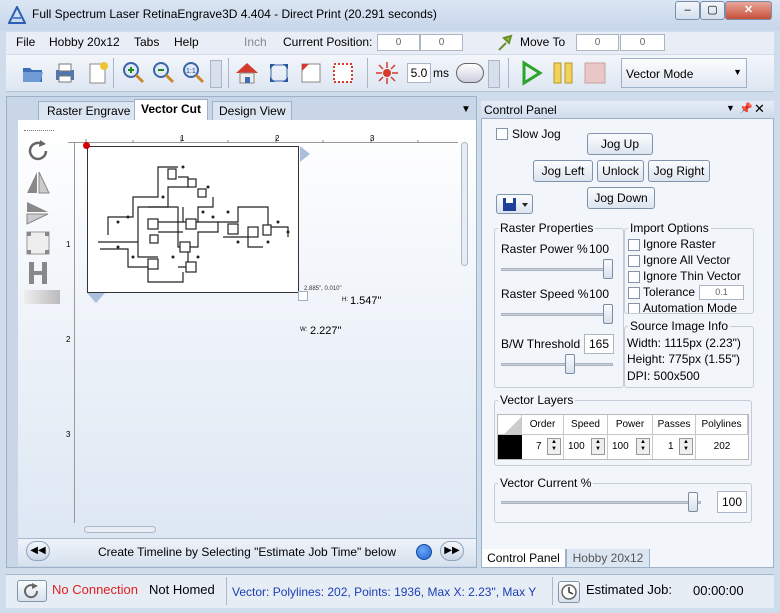 This screenshot has height=613, width=780. Describe the element at coordinates (38, 183) in the screenshot. I see `flip-horizontal-icon` at that location.